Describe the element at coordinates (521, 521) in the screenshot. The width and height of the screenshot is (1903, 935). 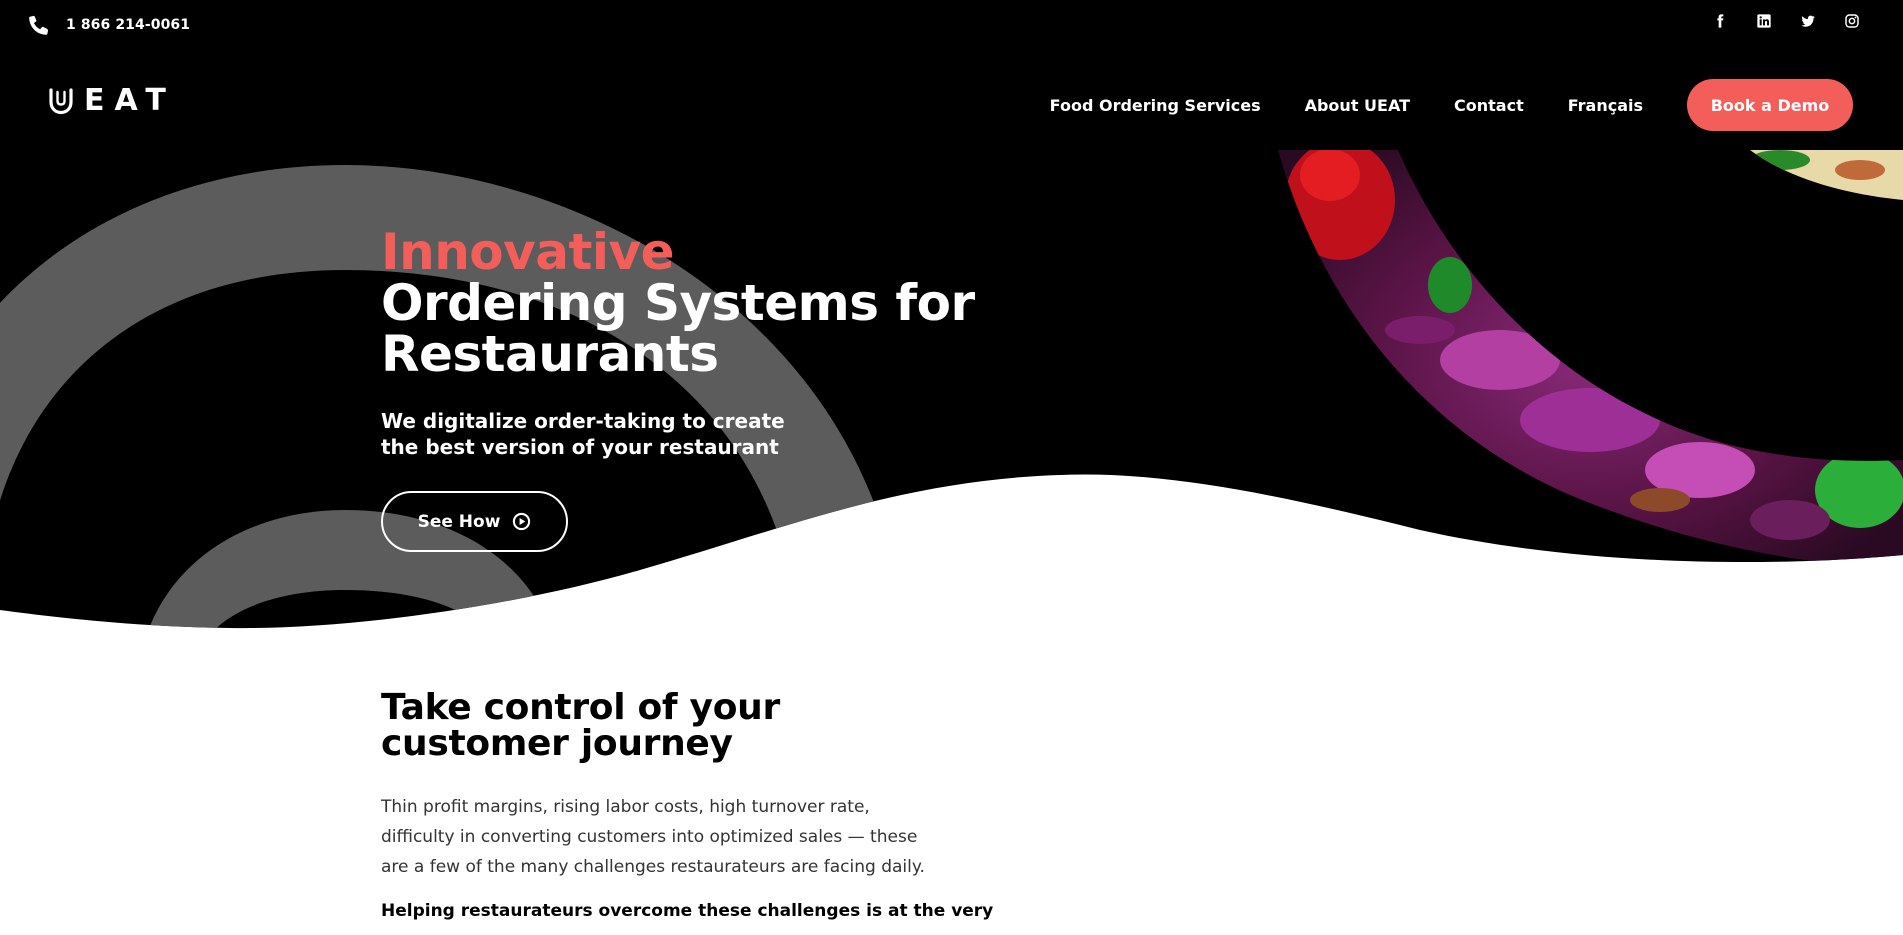
I see `play-circle-icon` at that location.